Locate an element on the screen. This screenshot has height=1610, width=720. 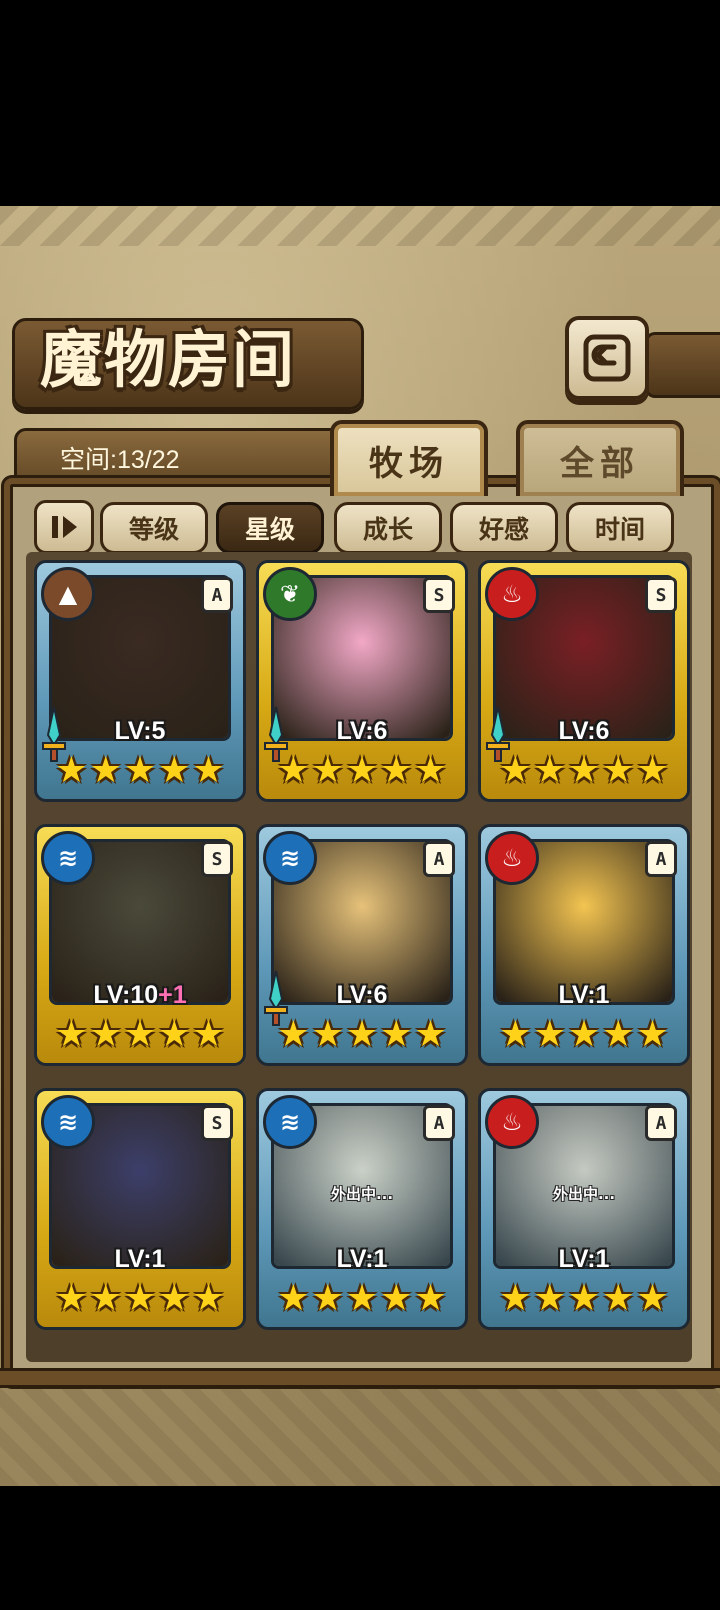
sort-order-toggle is located at coordinates (64, 527).